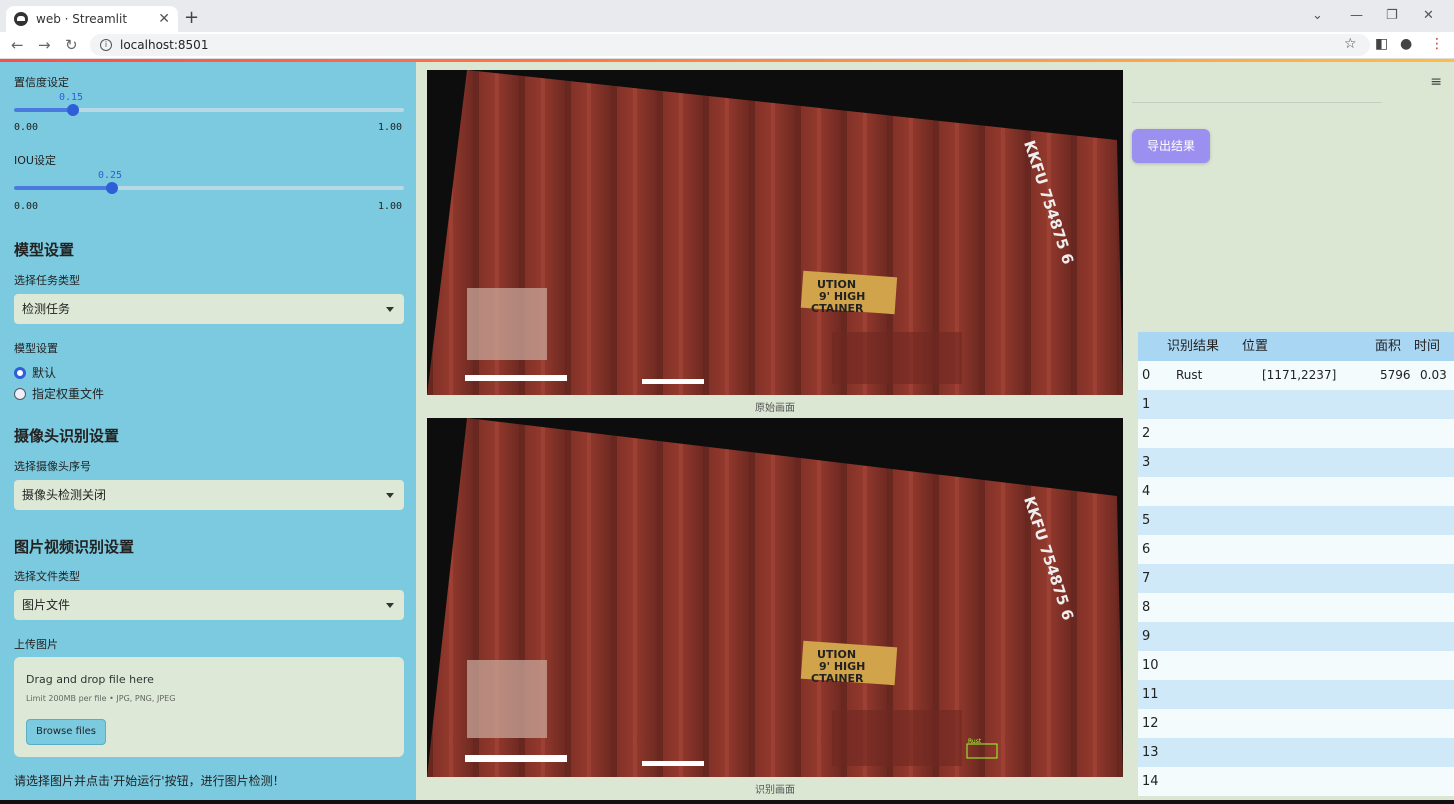 The width and height of the screenshot is (1454, 804). I want to click on confidence-slider-thumb, so click(72, 110).